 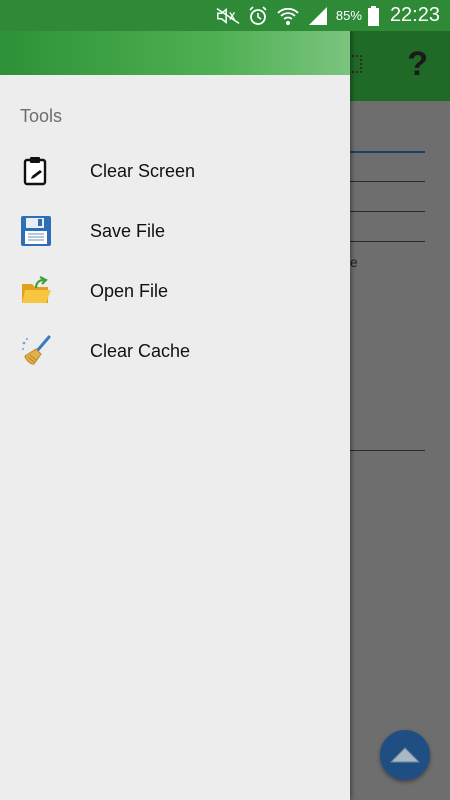 I want to click on section-title: Tools, so click(x=41, y=116).